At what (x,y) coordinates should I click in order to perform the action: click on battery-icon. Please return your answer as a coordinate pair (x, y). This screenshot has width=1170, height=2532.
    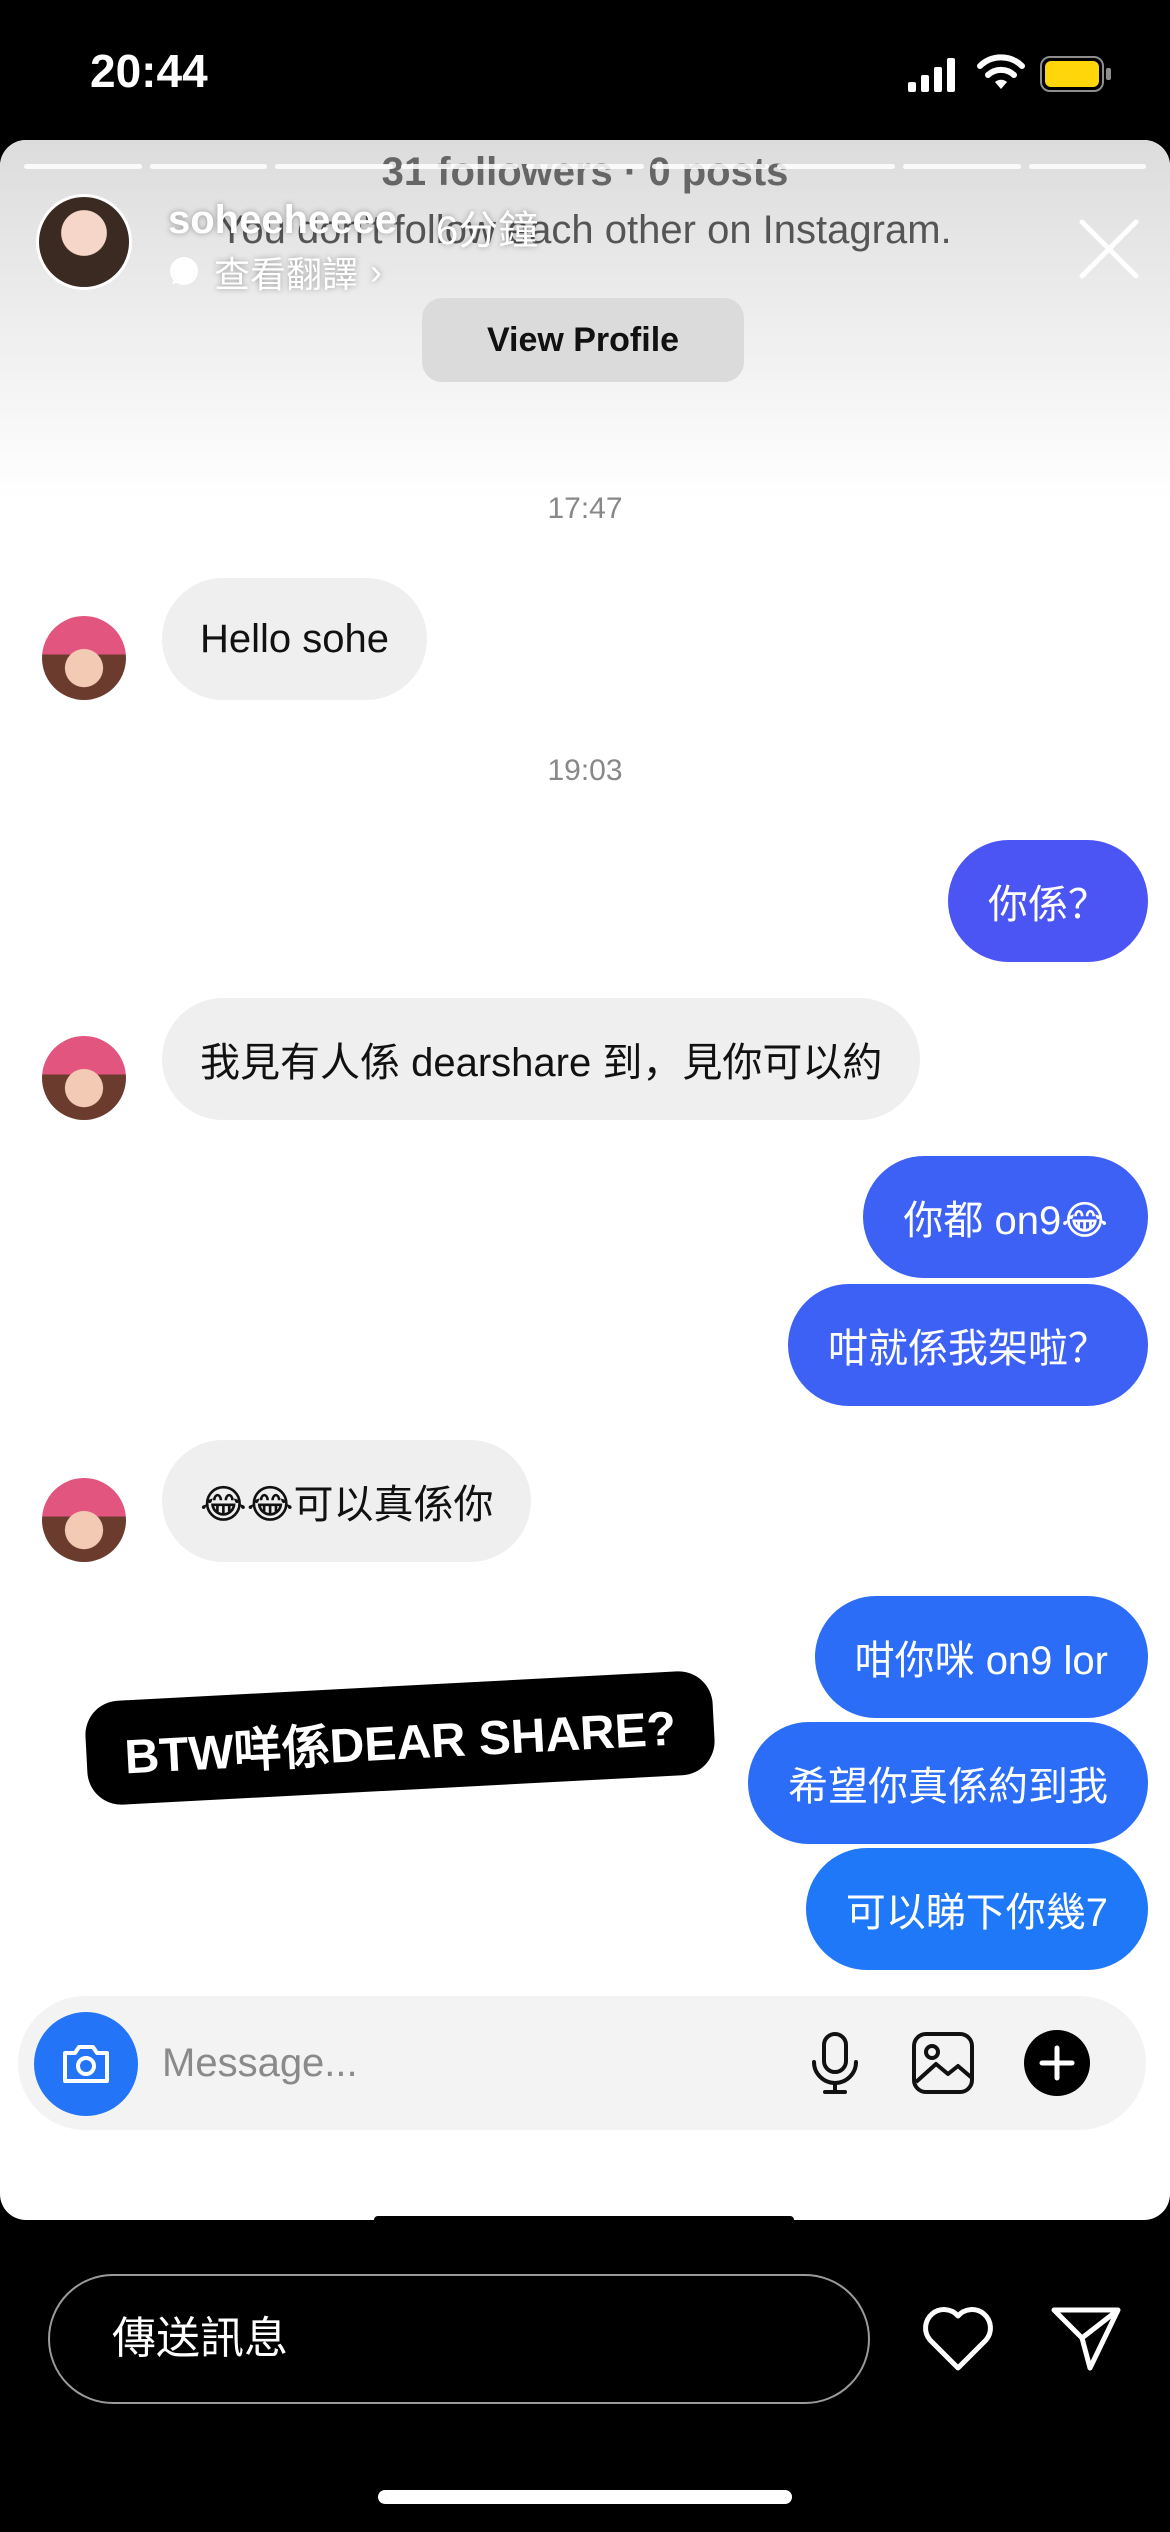
    Looking at the image, I should click on (1075, 74).